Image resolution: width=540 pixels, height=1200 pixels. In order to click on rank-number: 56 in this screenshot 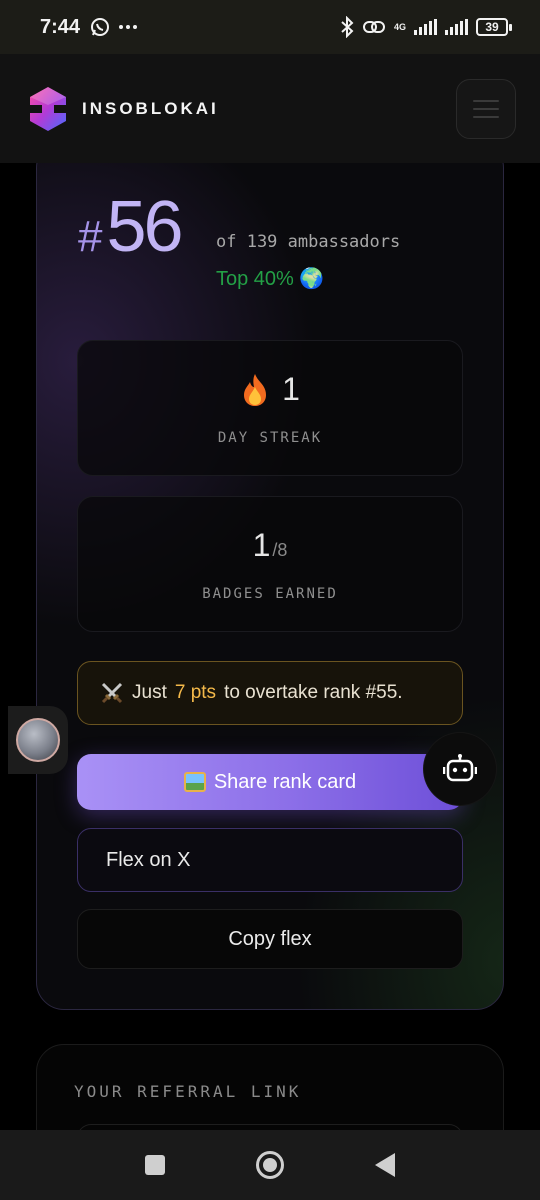, I will do `click(144, 227)`.